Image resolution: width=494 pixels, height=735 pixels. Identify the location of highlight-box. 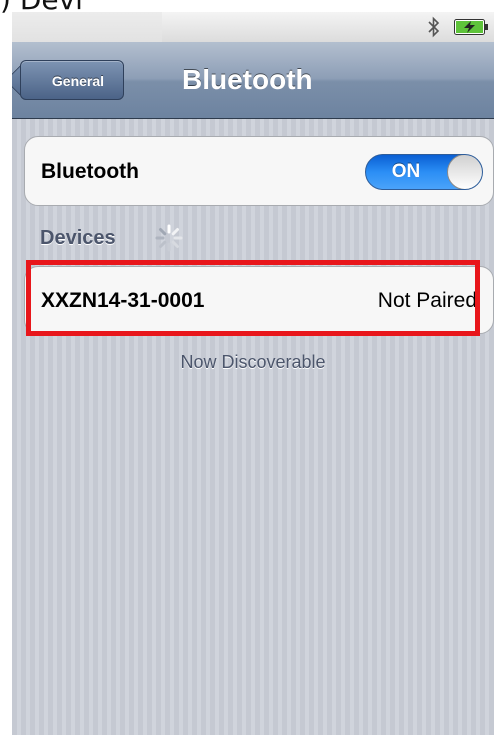
(253, 298).